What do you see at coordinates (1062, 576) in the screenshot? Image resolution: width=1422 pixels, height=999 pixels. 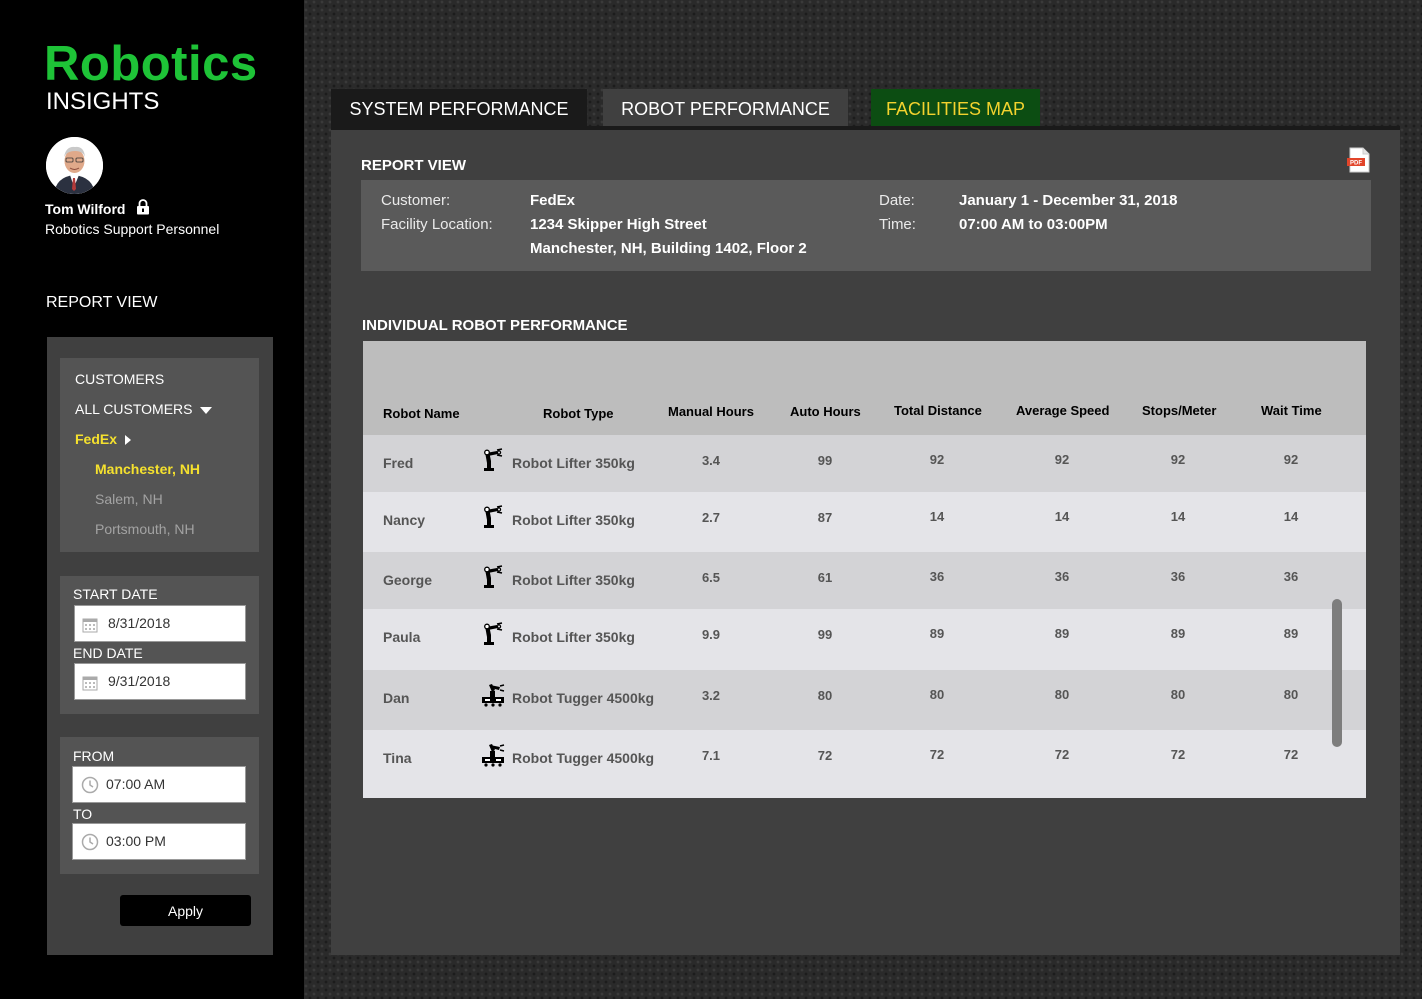 I see `average-speed: 36` at bounding box center [1062, 576].